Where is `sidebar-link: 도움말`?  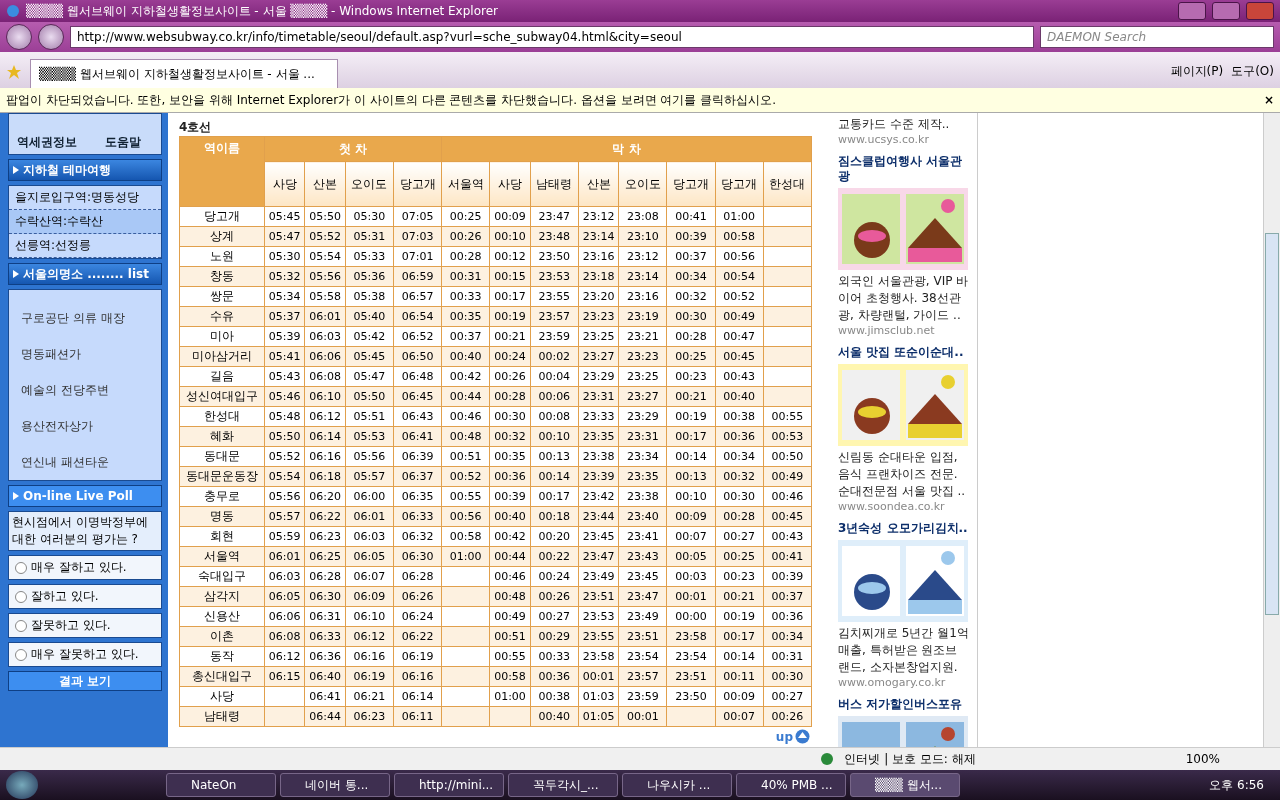 sidebar-link: 도움말 is located at coordinates (123, 144).